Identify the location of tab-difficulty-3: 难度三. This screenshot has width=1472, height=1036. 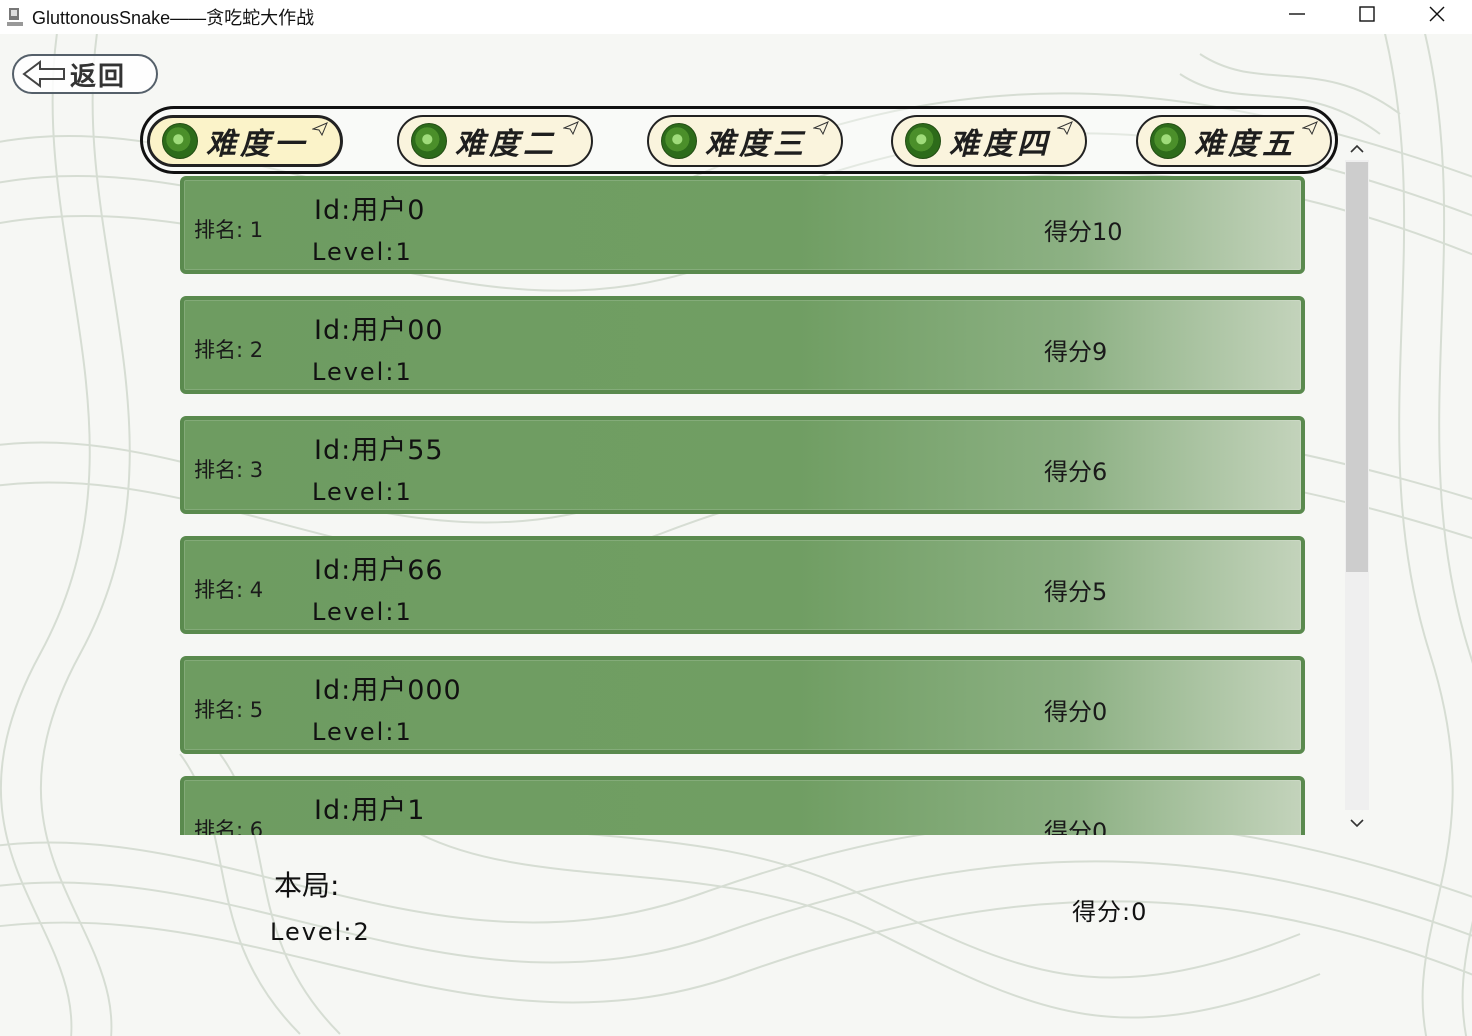
(745, 141).